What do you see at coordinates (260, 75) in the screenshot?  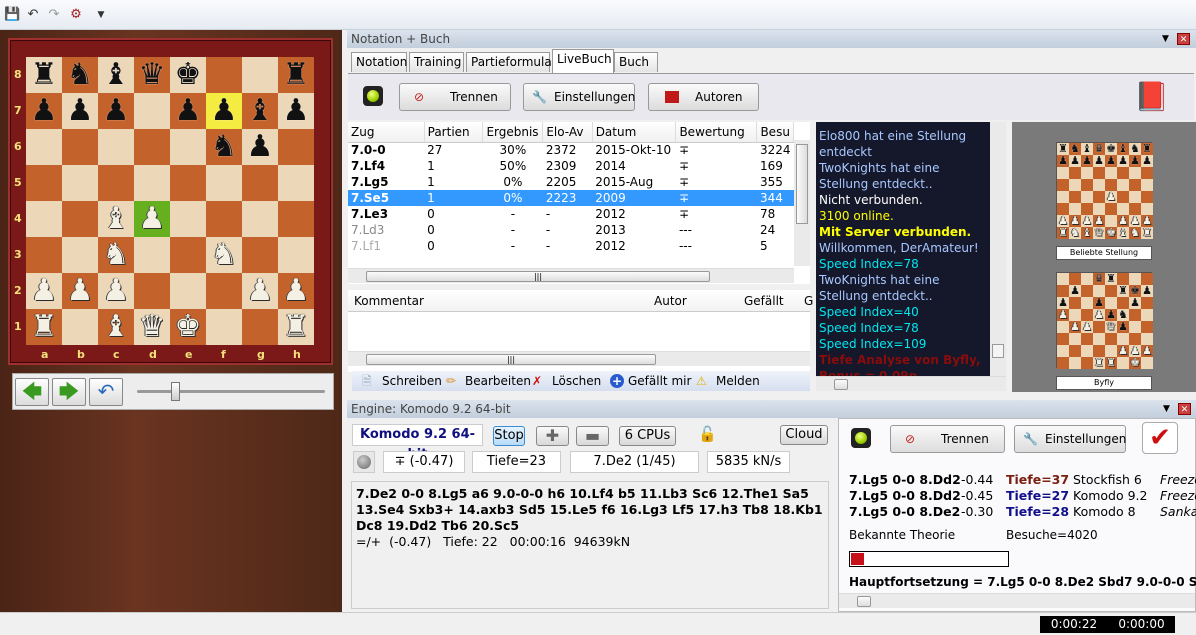 I see `square-g8` at bounding box center [260, 75].